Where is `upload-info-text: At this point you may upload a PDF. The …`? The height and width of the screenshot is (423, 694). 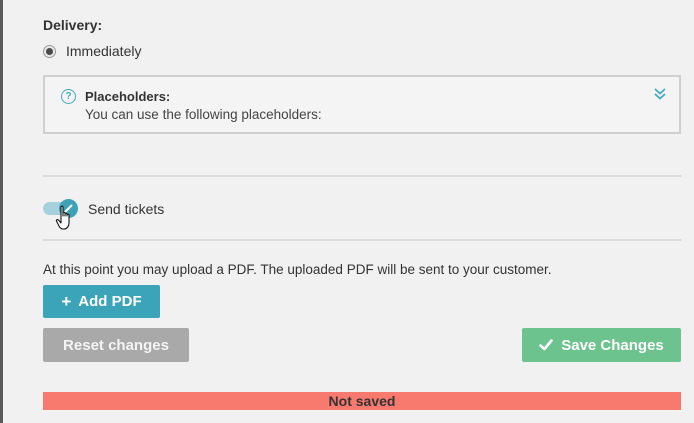
upload-info-text: At this point you may upload a PDF. The … is located at coordinates (297, 269).